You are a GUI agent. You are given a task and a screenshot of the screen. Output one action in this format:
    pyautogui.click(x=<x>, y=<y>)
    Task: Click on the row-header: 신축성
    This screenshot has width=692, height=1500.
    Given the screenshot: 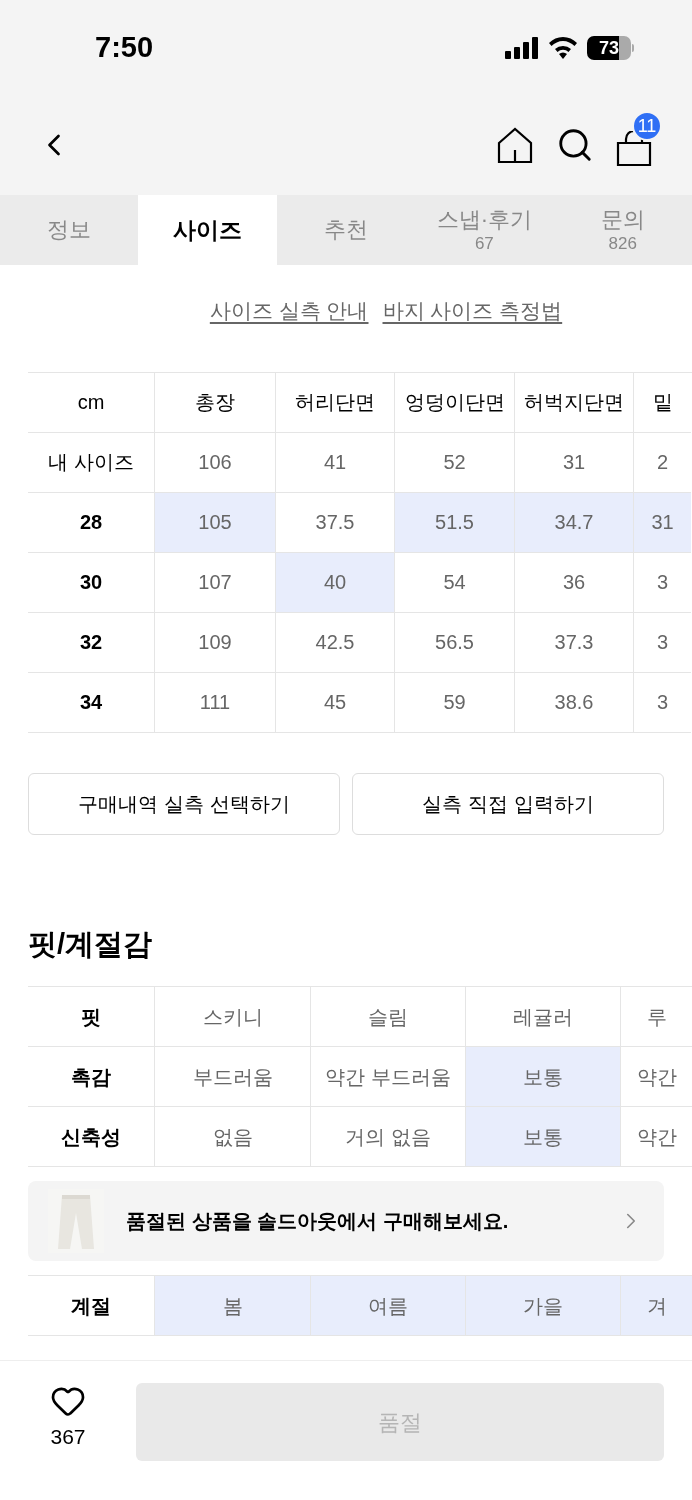 What is the action you would take?
    pyautogui.click(x=91, y=1137)
    